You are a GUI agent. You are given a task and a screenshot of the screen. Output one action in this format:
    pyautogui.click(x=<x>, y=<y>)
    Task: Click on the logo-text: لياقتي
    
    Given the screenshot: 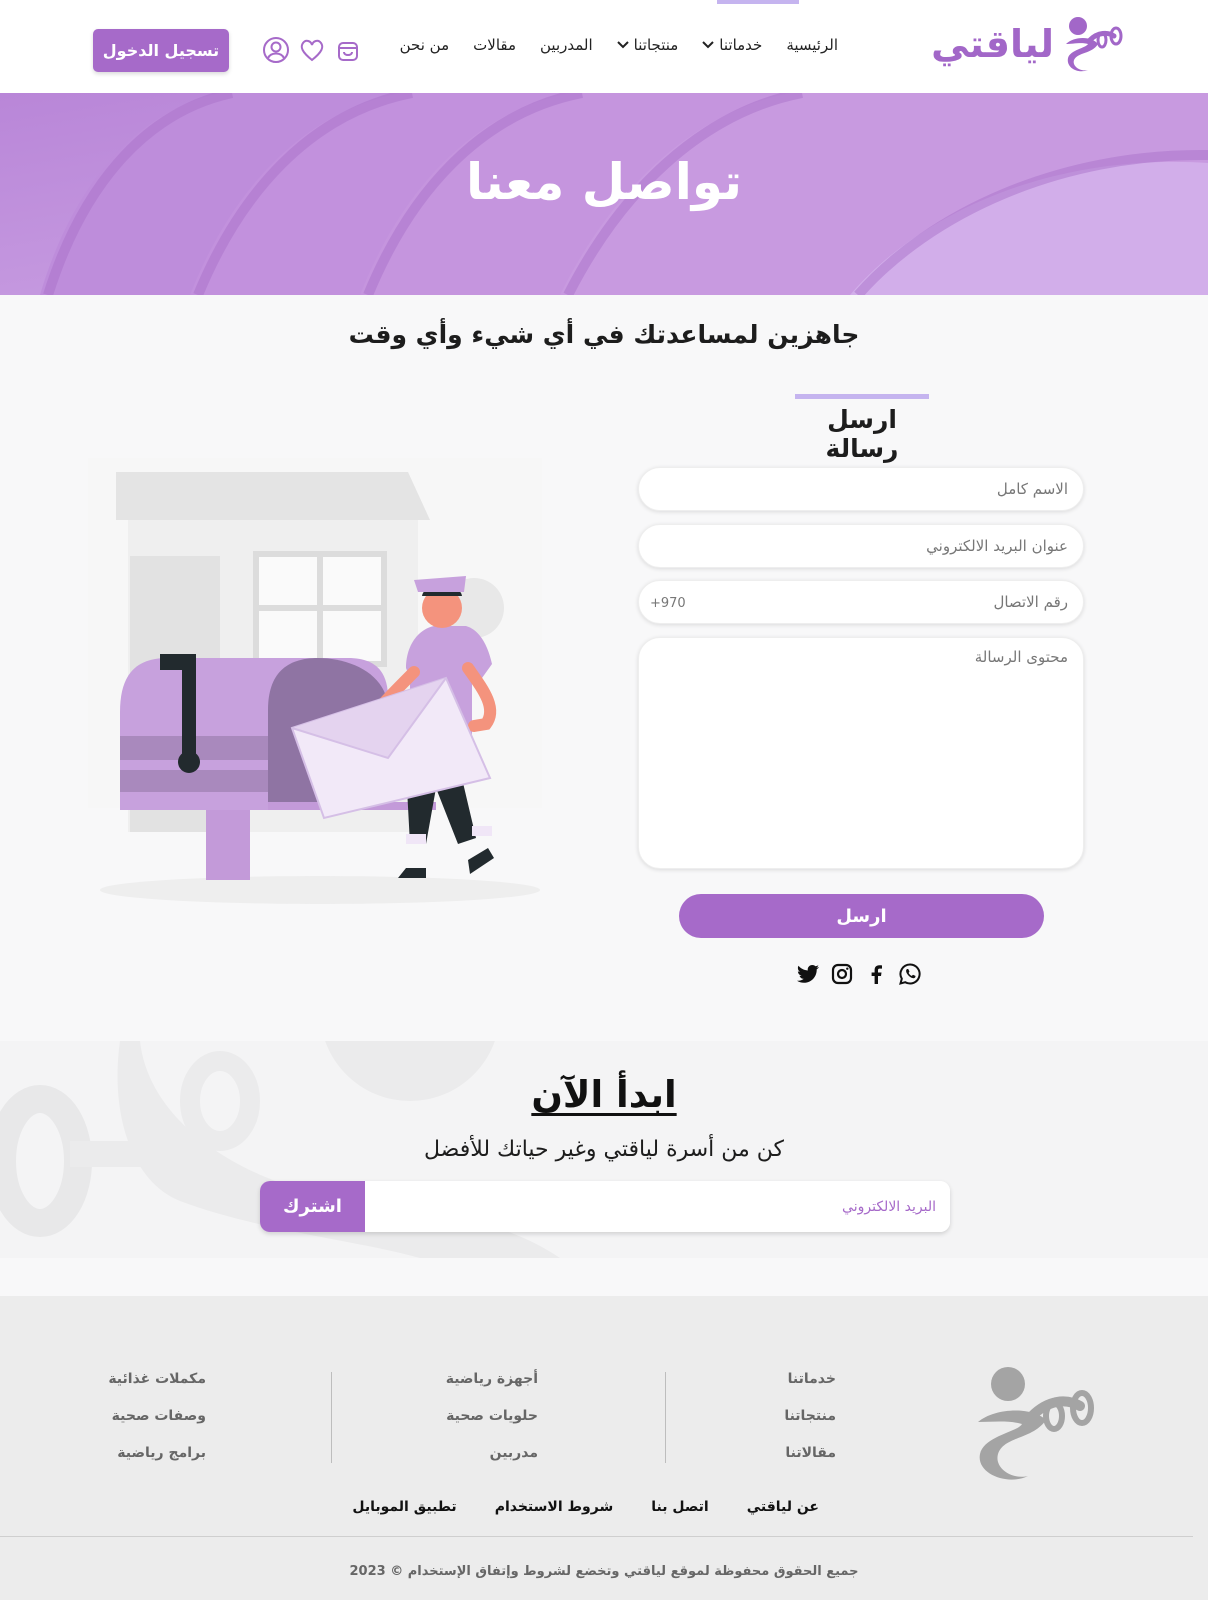 What is the action you would take?
    pyautogui.click(x=993, y=44)
    